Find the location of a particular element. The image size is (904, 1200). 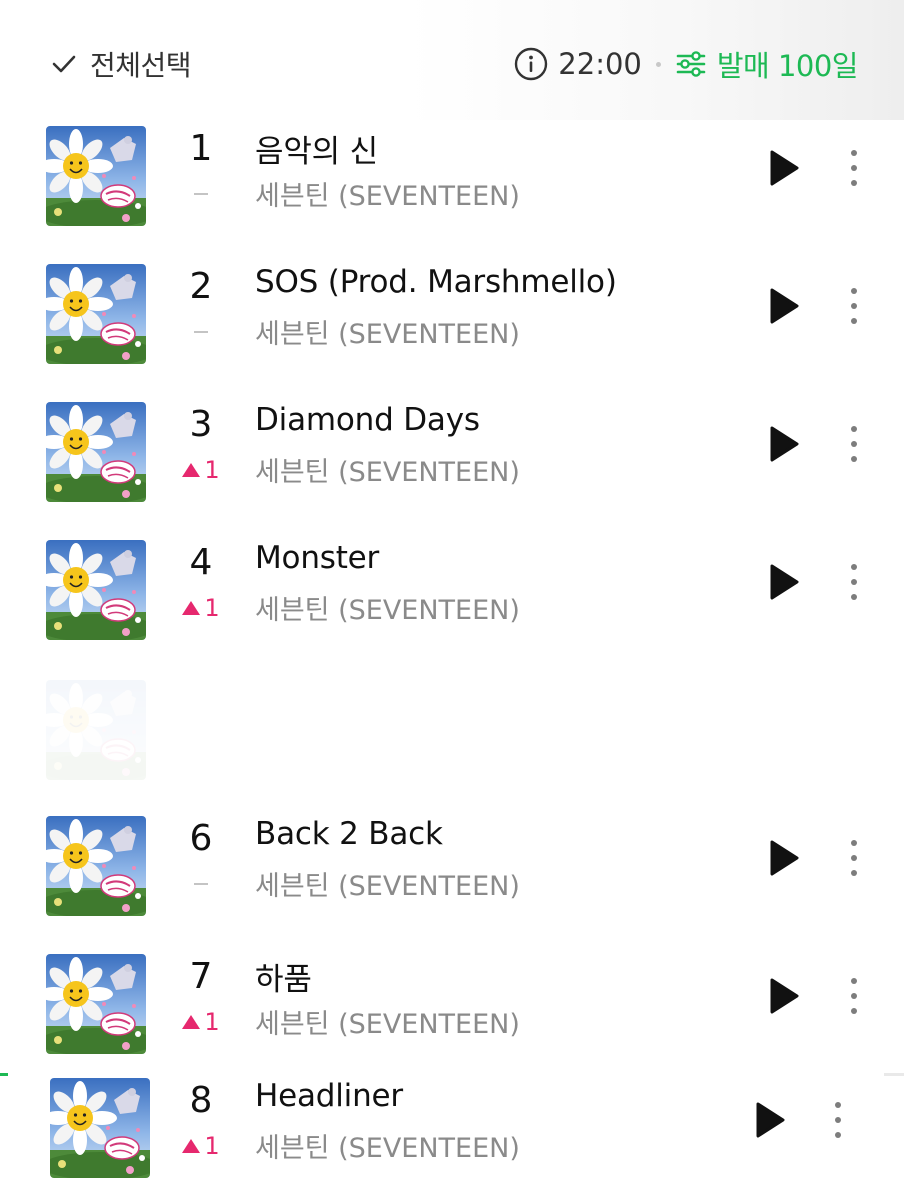

faded-track-row is located at coordinates (452, 727).